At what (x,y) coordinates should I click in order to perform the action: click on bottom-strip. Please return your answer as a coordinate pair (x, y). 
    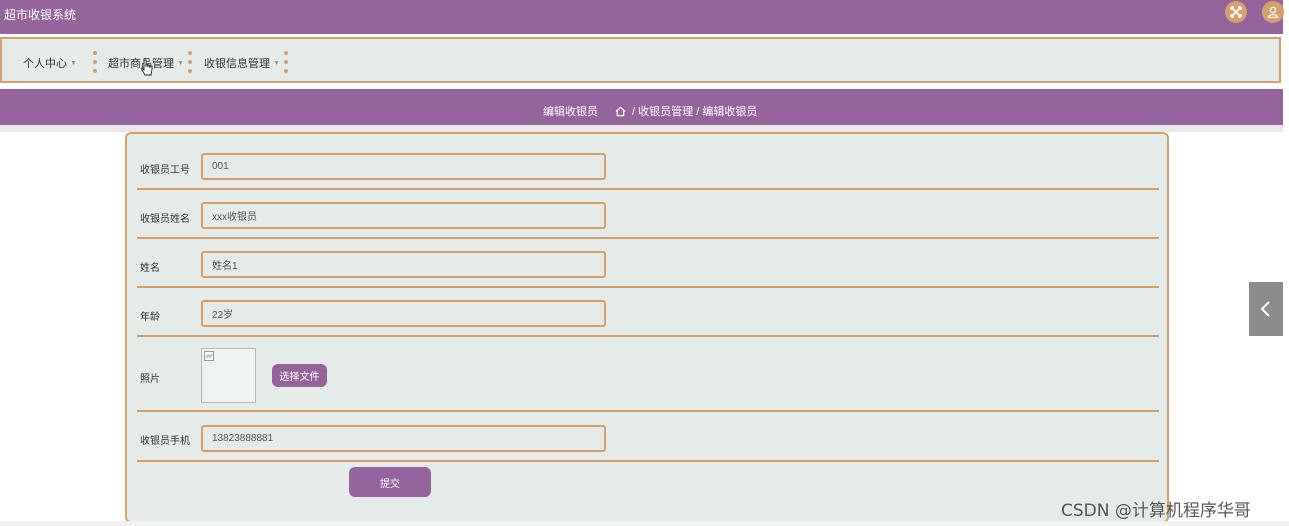
    Looking at the image, I should click on (644, 523).